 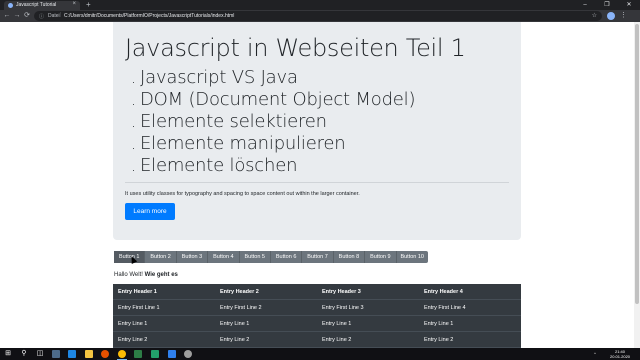 I want to click on new-tab-button: +, so click(x=88, y=5).